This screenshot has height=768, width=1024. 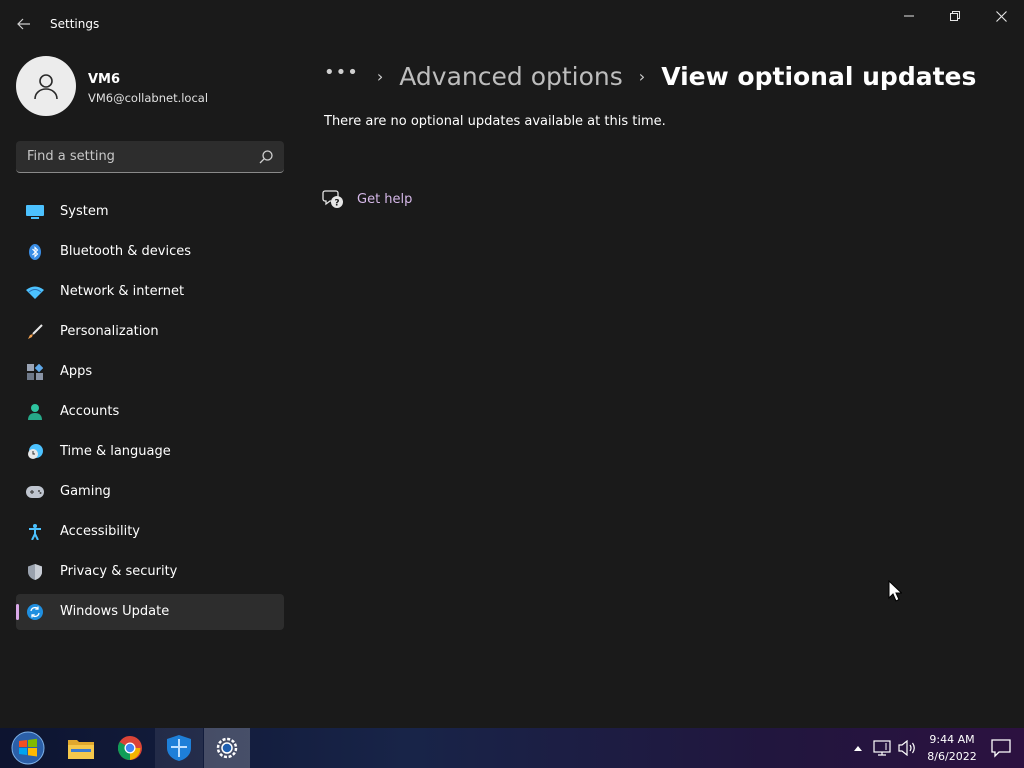 I want to click on sidebar-item-personalization: Personalization, so click(x=150, y=332).